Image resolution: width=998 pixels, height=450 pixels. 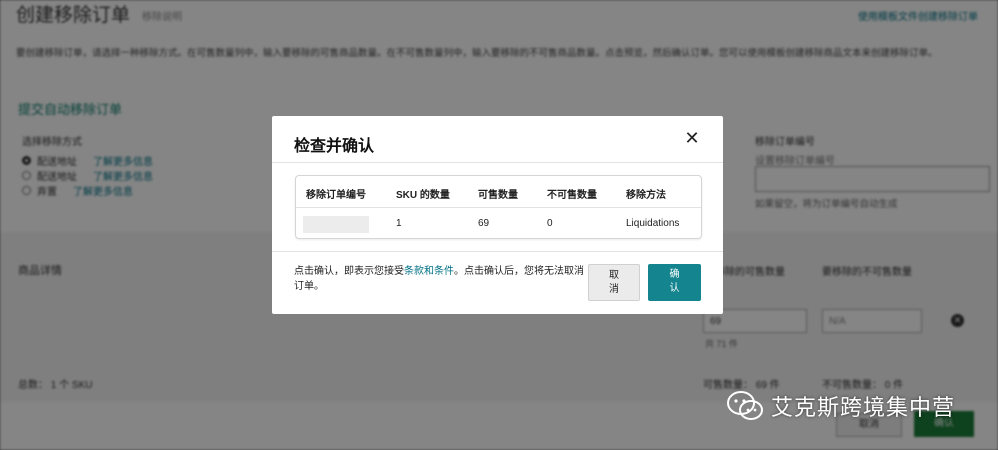 I want to click on unsellable-cell: 0, so click(x=550, y=223).